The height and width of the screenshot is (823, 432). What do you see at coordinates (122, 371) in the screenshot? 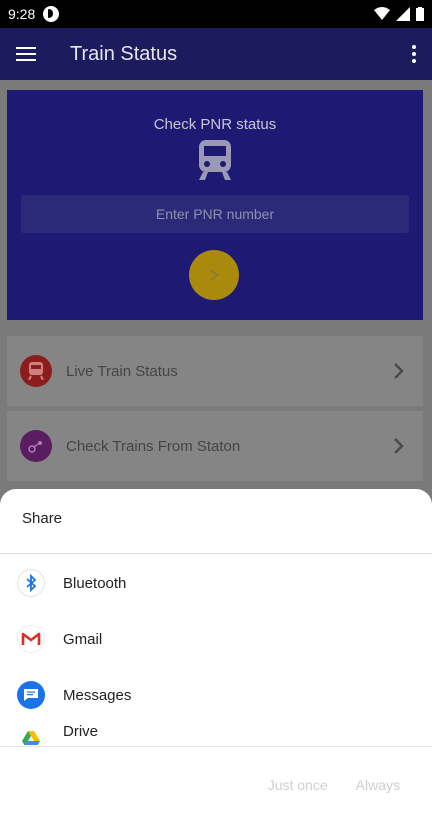
I see `list-item-label: Live Train Status` at bounding box center [122, 371].